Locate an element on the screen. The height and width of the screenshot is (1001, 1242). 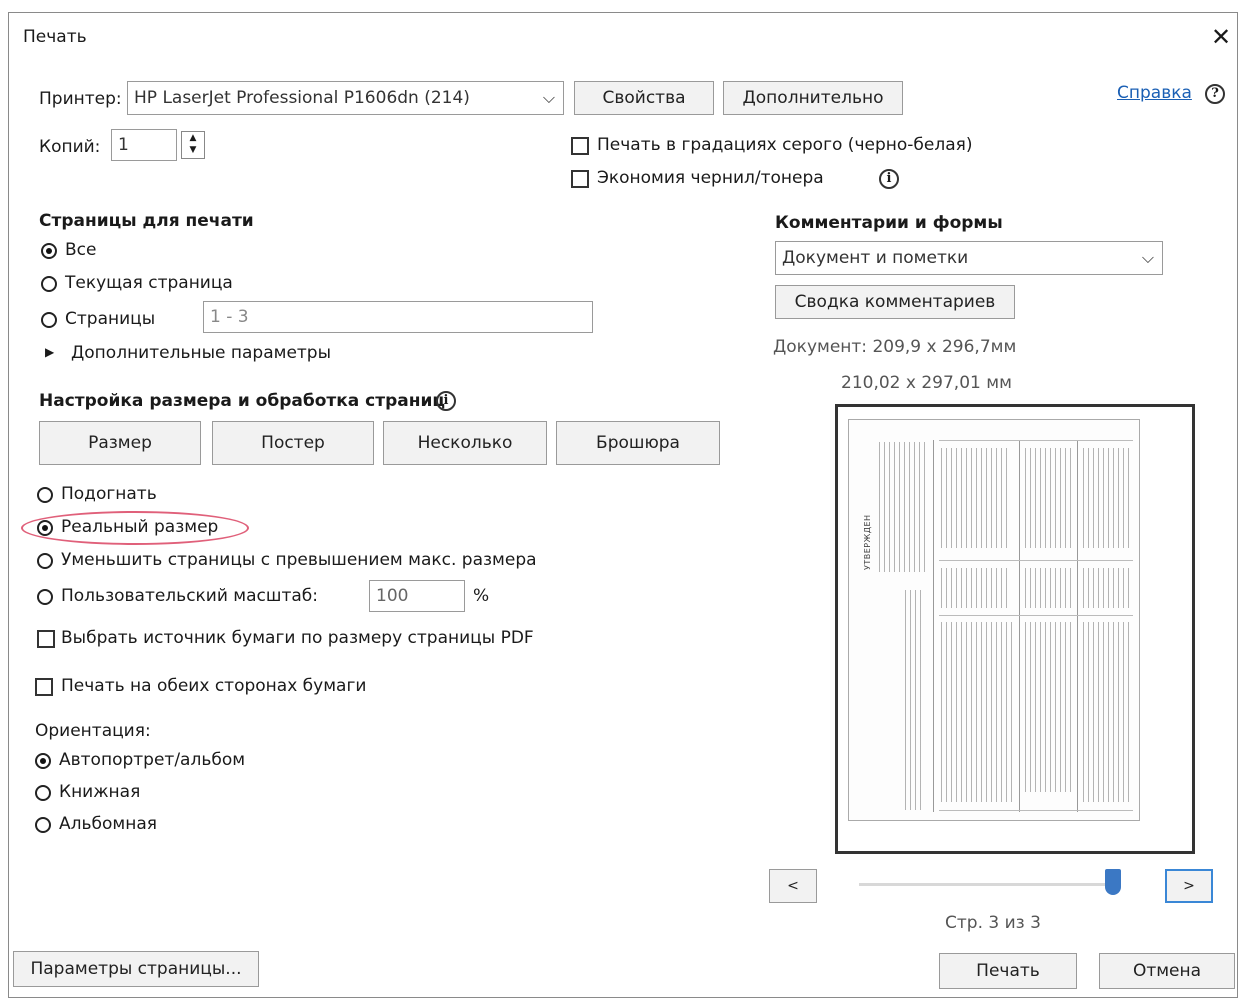
preview-page: УТВЕРЖДЕН is located at coordinates (994, 620).